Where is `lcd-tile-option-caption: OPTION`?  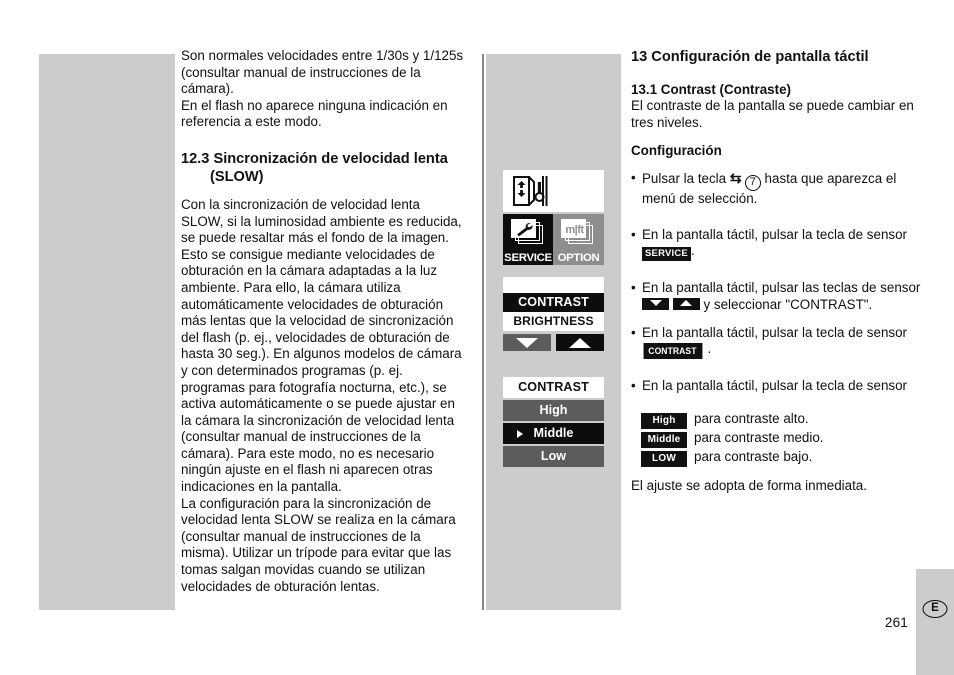 lcd-tile-option-caption: OPTION is located at coordinates (578, 258).